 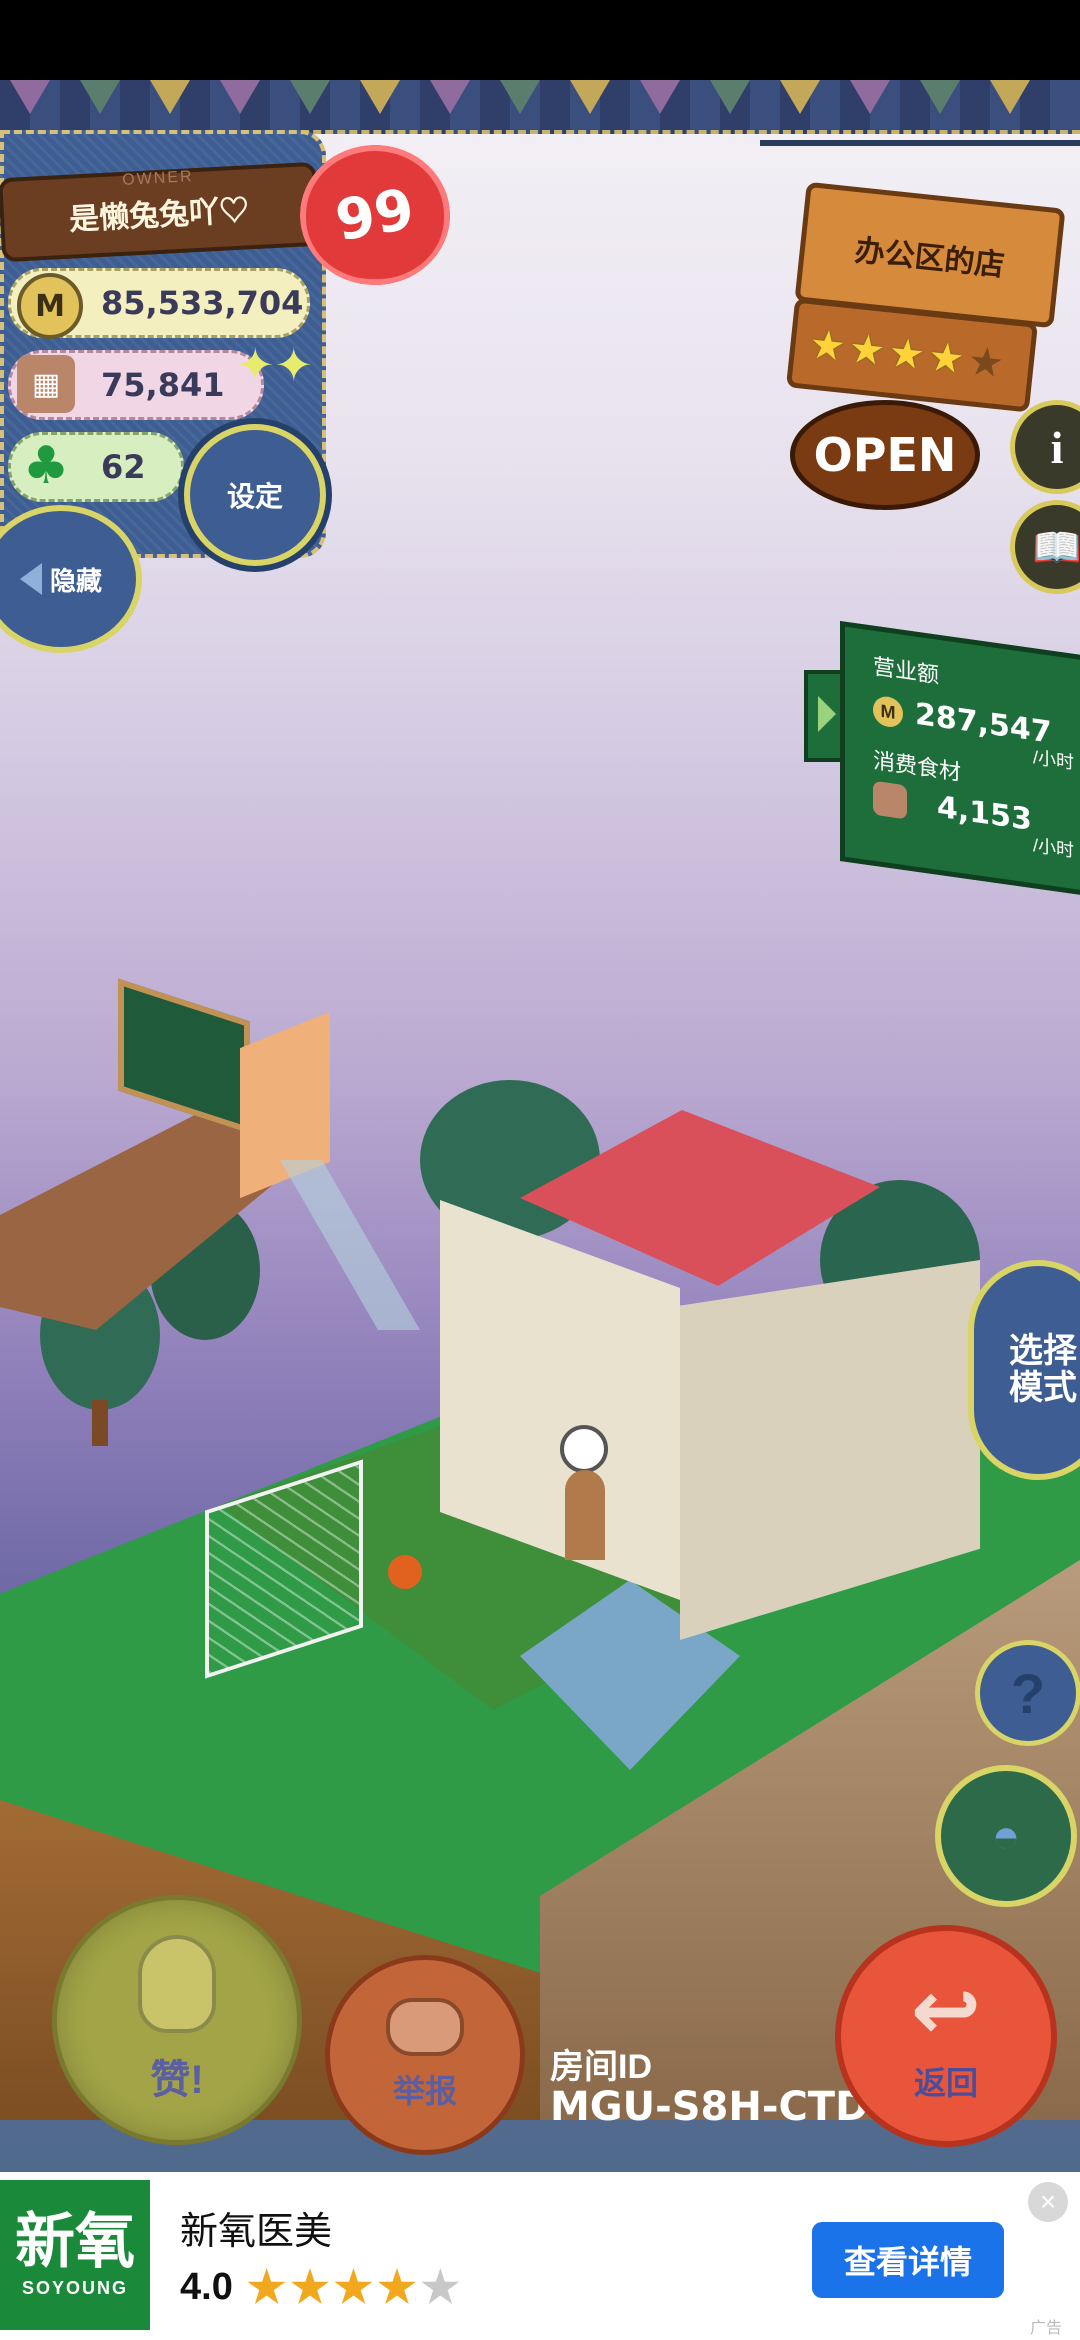 I want to click on ad-tag: 广告, so click(x=1046, y=2328).